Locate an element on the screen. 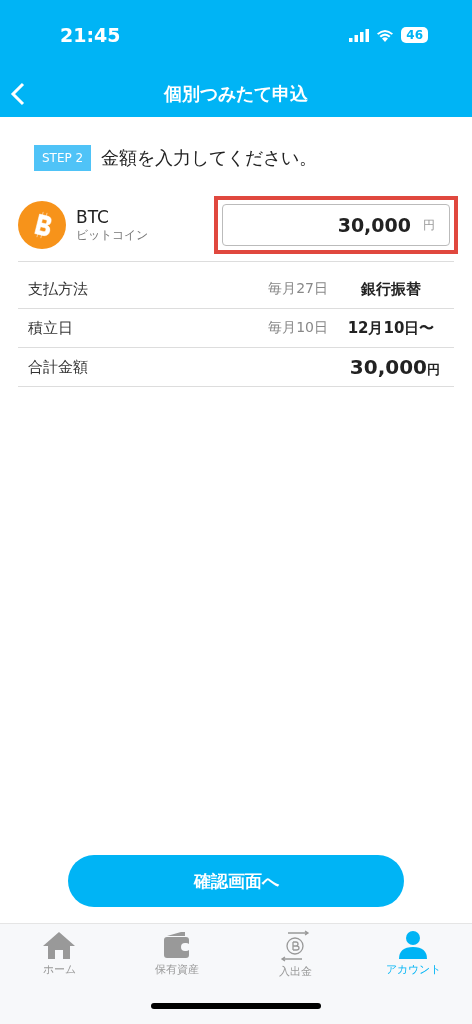 The height and width of the screenshot is (1024, 472). tab-item: 保有資産 is located at coordinates (177, 954).